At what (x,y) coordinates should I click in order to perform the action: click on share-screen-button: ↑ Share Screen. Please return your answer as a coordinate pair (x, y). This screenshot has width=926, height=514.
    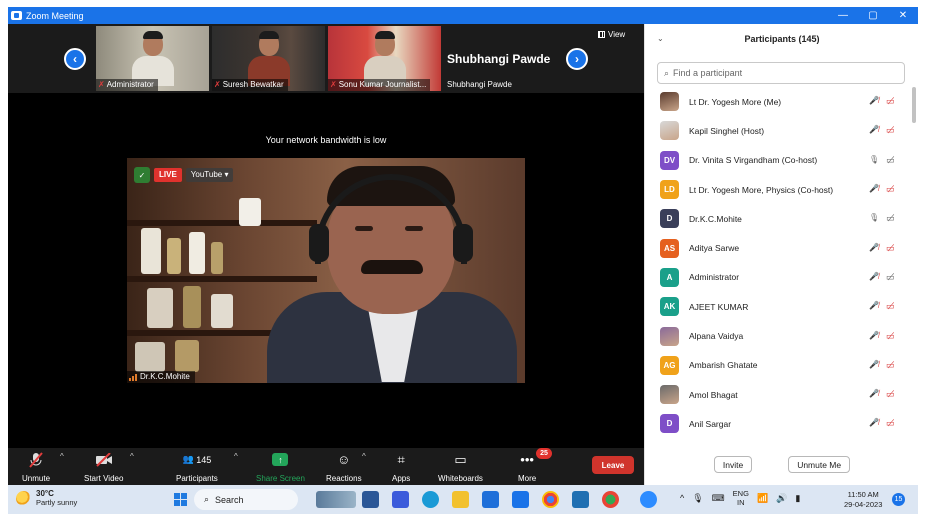
    Looking at the image, I should click on (280, 467).